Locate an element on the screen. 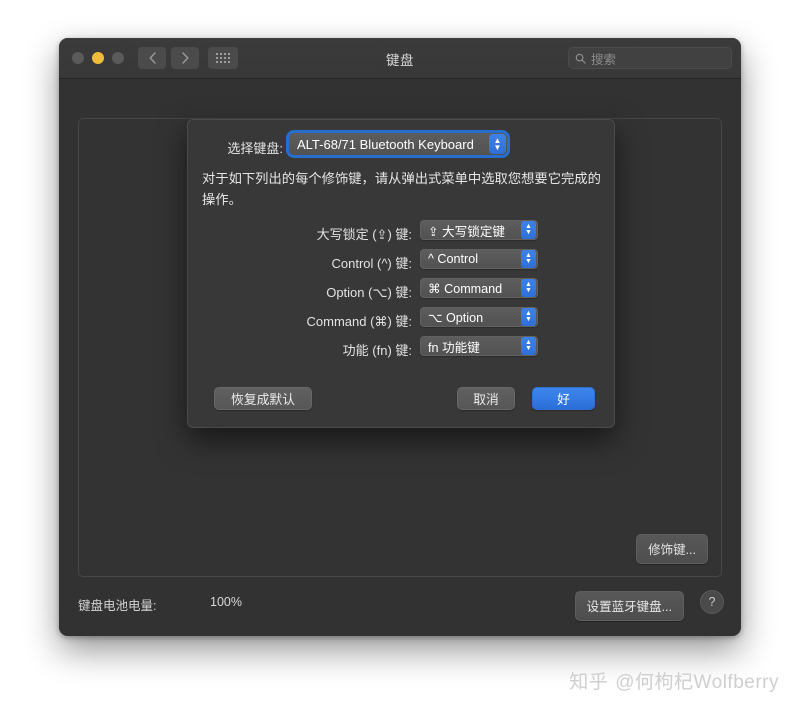 The image size is (799, 710). capslock-popup: ⇪ 大写锁定键 ▲ ▼ is located at coordinates (479, 230).